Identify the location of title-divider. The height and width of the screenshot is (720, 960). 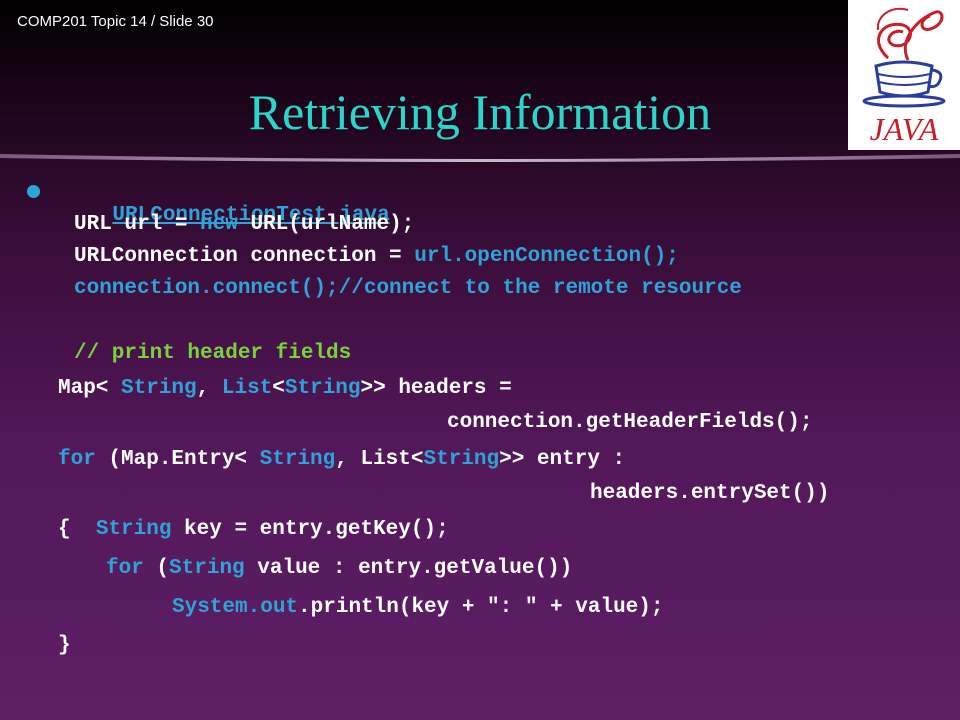
(480, 158).